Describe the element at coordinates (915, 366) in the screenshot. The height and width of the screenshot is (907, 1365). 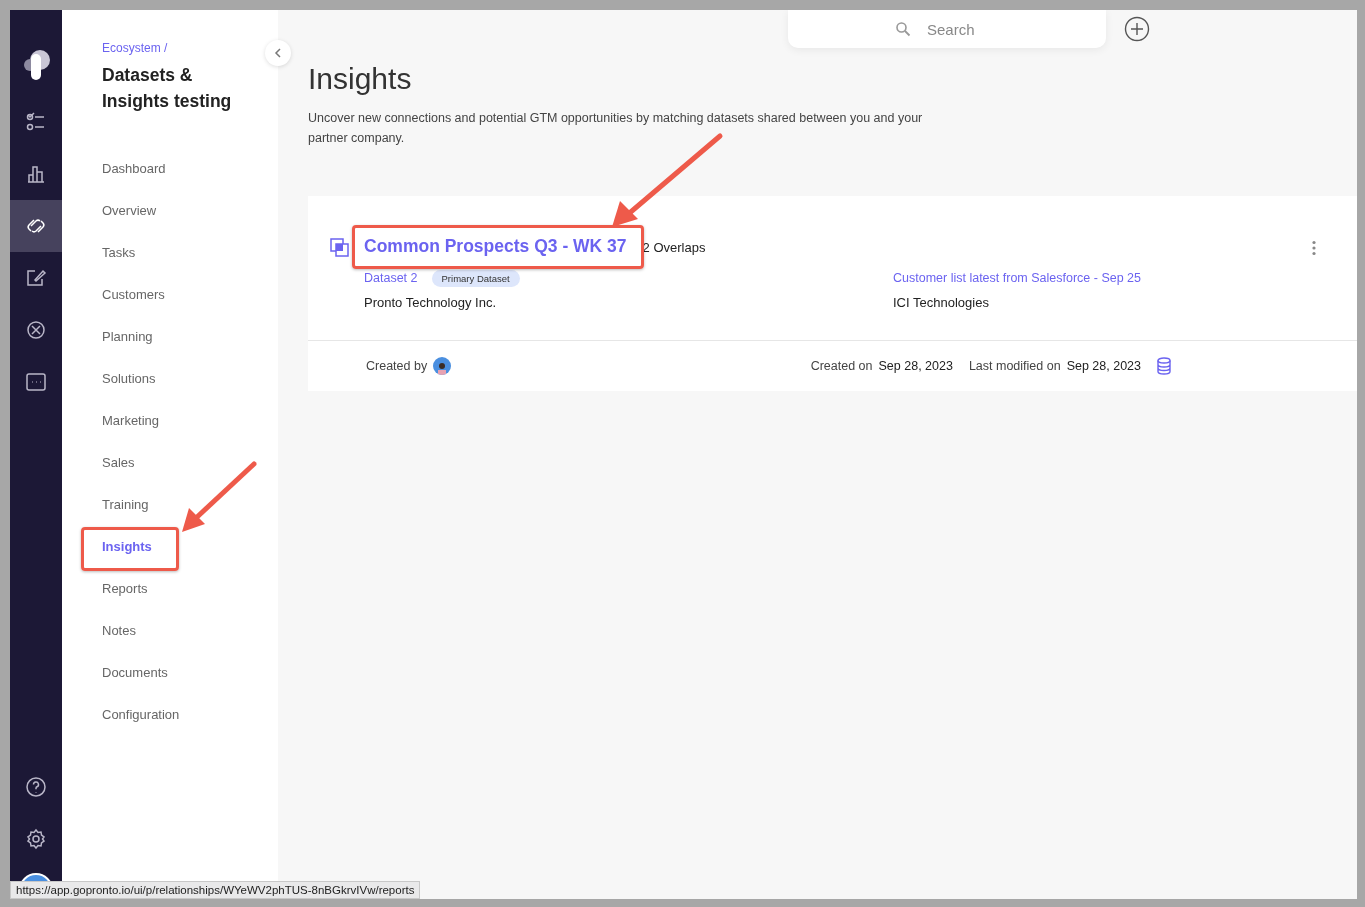
I see `created-date: Sep 28, 2023` at that location.